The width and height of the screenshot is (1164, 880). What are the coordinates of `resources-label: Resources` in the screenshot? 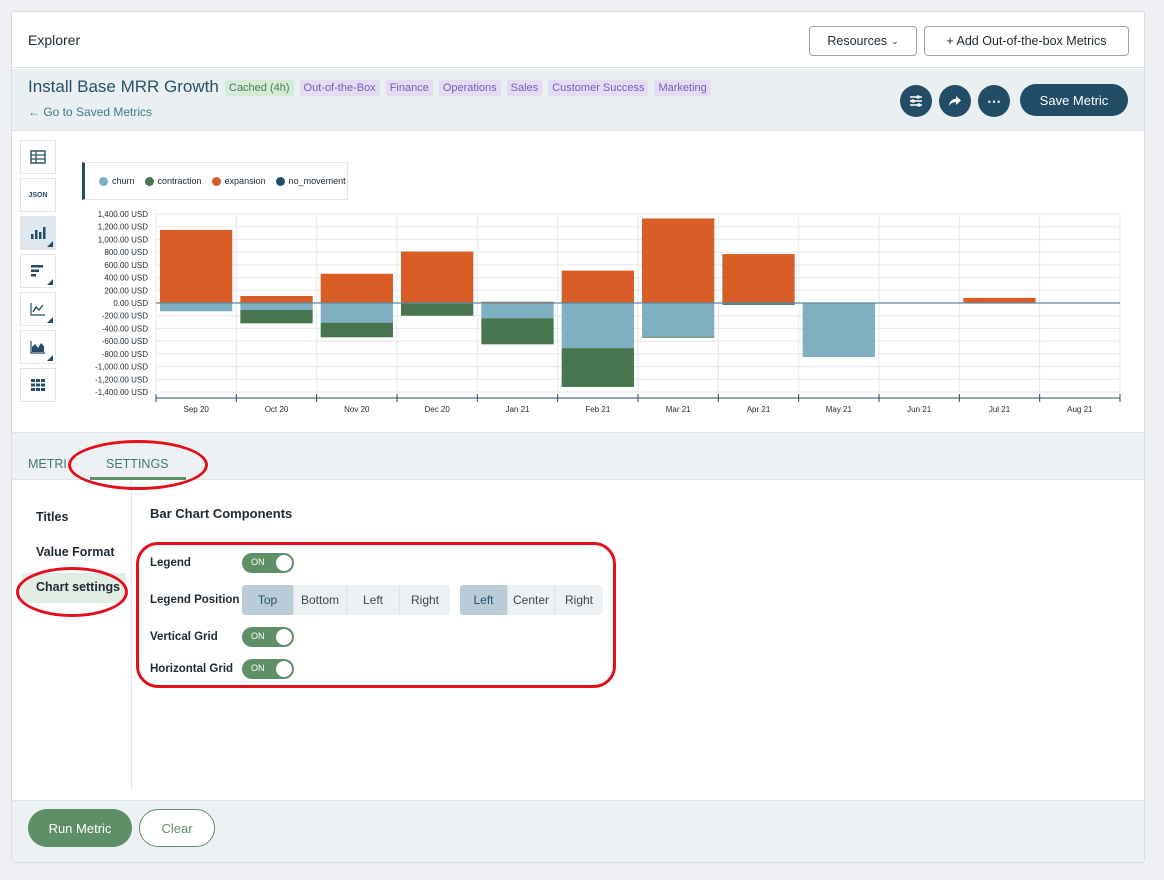 It's located at (857, 41).